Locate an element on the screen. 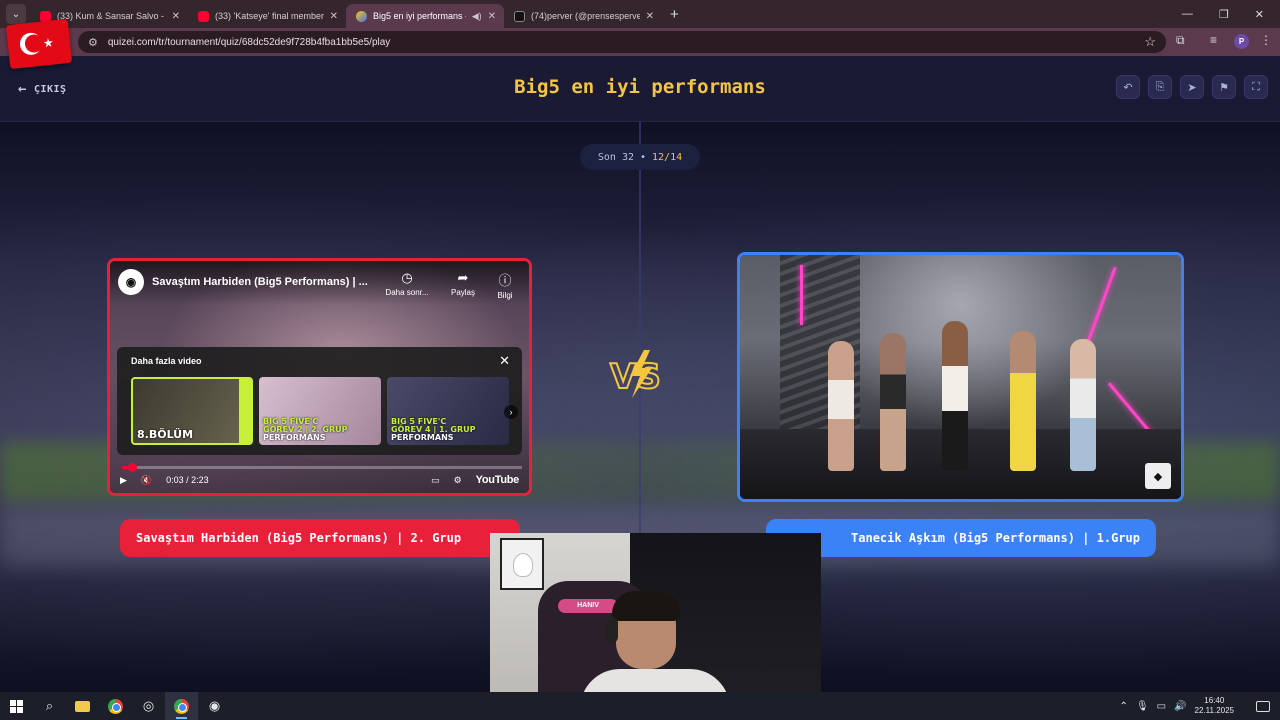 This screenshot has width=1280, height=720. more-videos-title: Daha fazla video is located at coordinates (166, 361).